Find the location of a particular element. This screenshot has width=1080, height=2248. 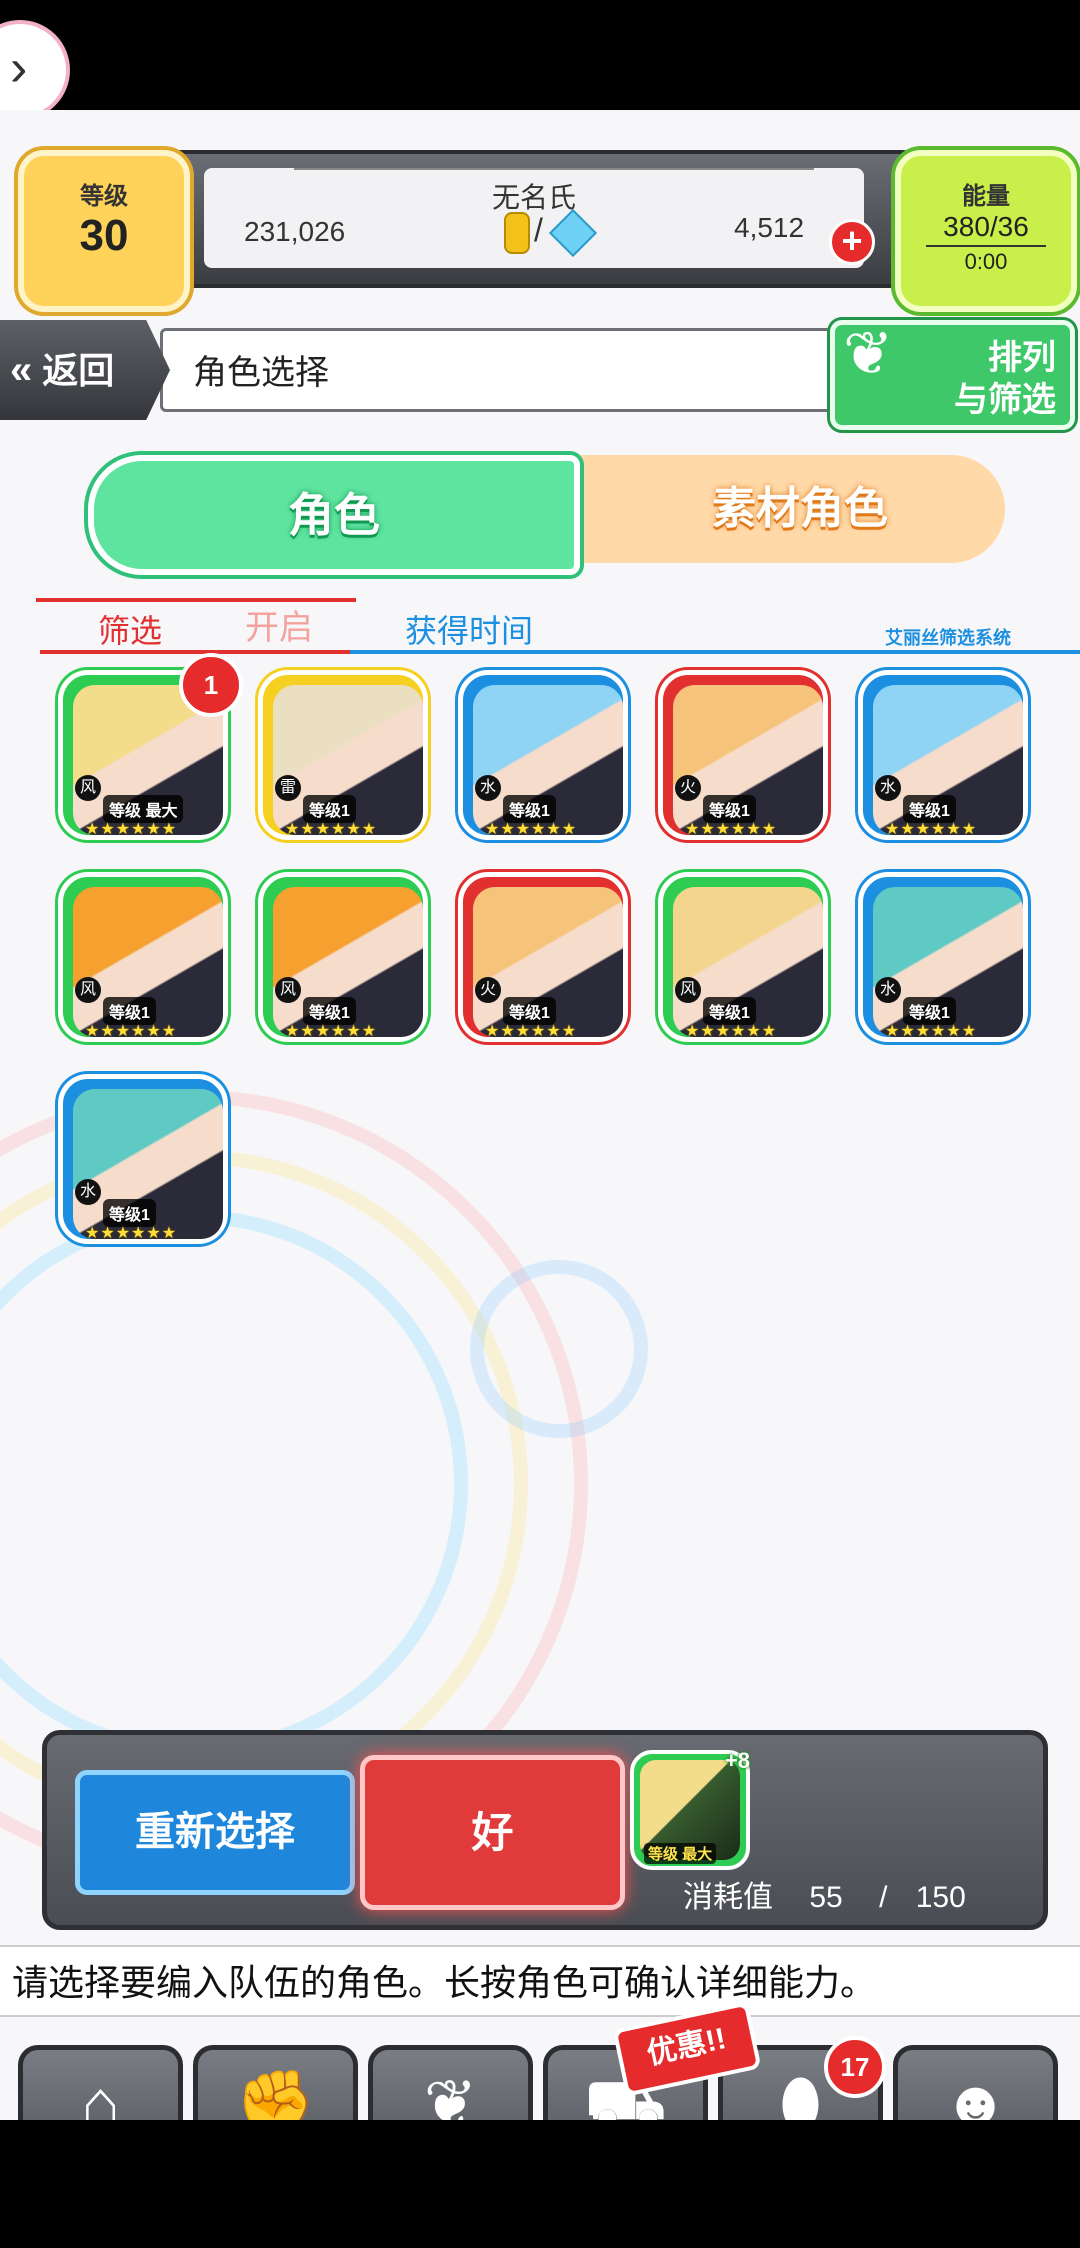

filter-button: 筛选 开启 is located at coordinates (200, 630).